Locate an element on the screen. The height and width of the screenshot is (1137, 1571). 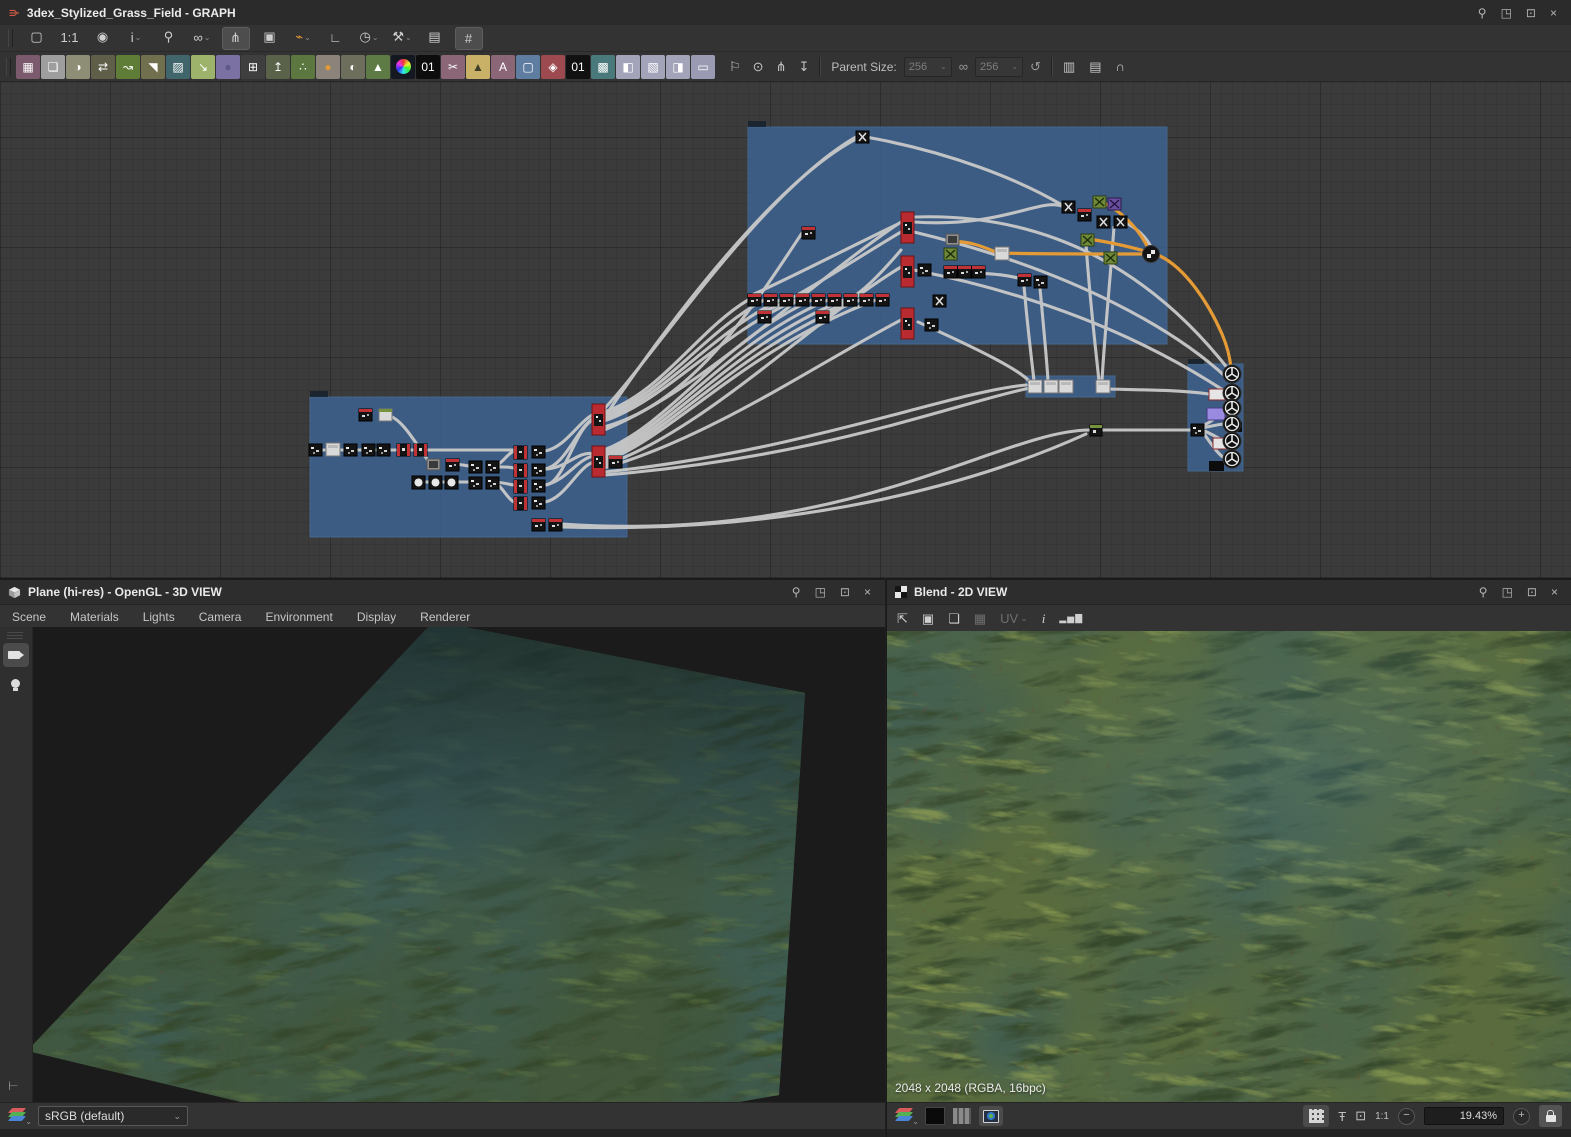
snapshot-icon: ◉ is located at coordinates (103, 37).